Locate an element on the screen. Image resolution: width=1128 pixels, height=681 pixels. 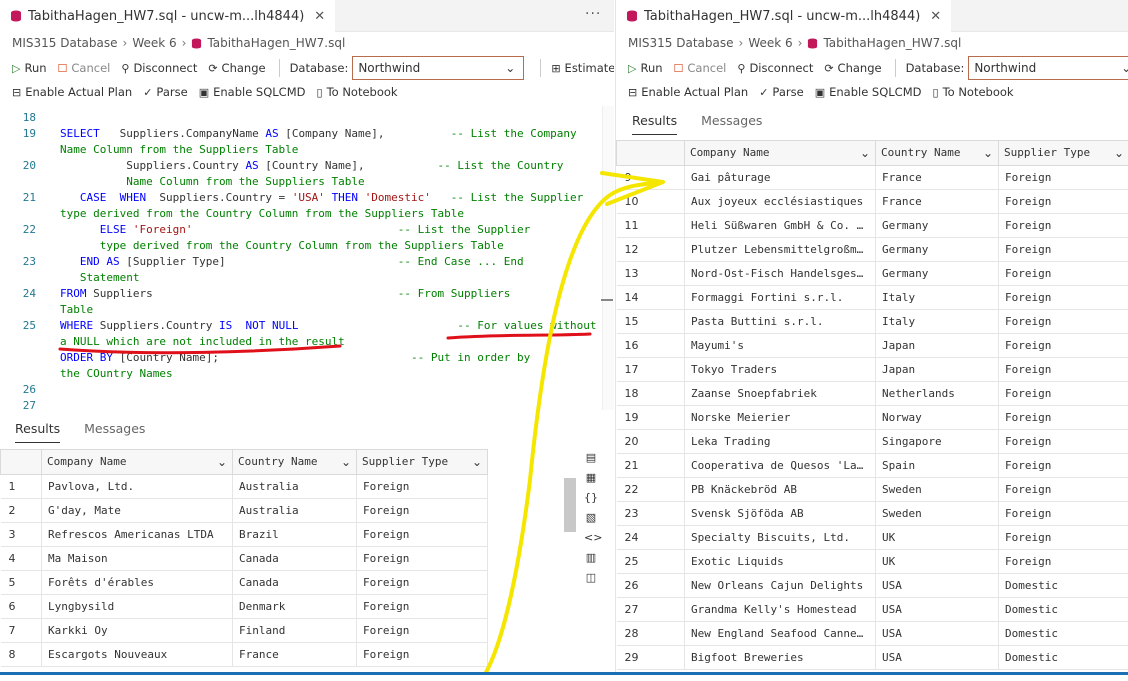
table-row: 29 Bigfoot Breweries USA Domestic is located at coordinates (872, 657).